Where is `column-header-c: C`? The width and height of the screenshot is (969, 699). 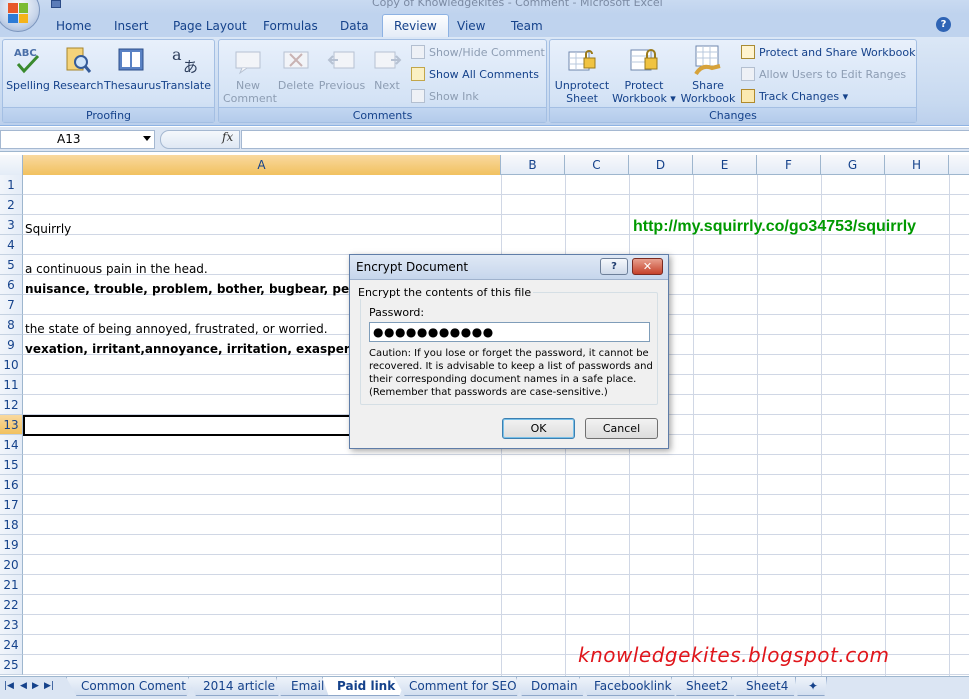 column-header-c: C is located at coordinates (597, 165).